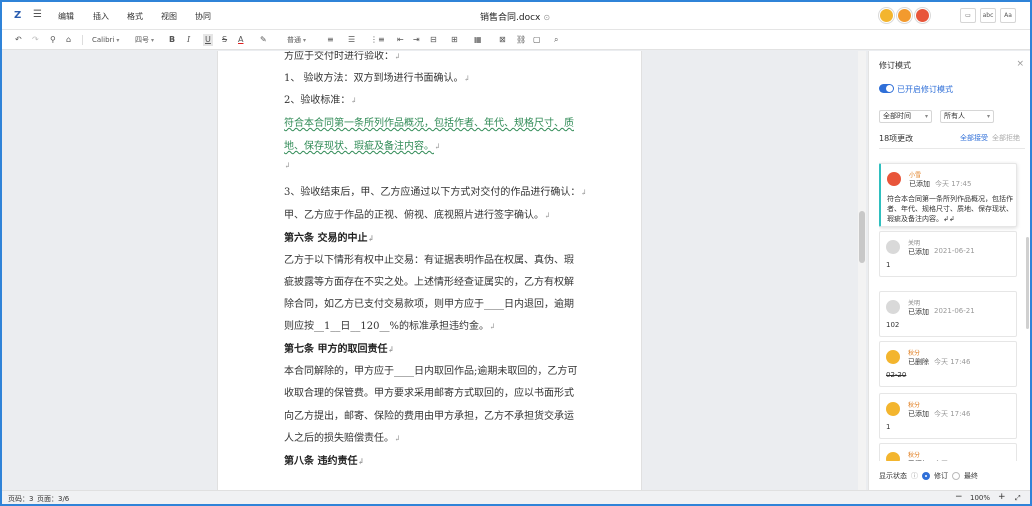 The width and height of the screenshot is (1032, 506). Describe the element at coordinates (68, 40) in the screenshot. I see `clear-format-icon: ⌂` at that location.